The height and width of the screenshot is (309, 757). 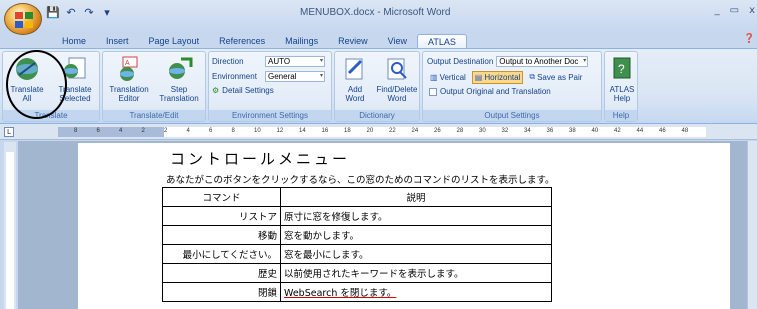 I want to click on help-book-icon: ?, so click(x=622, y=68).